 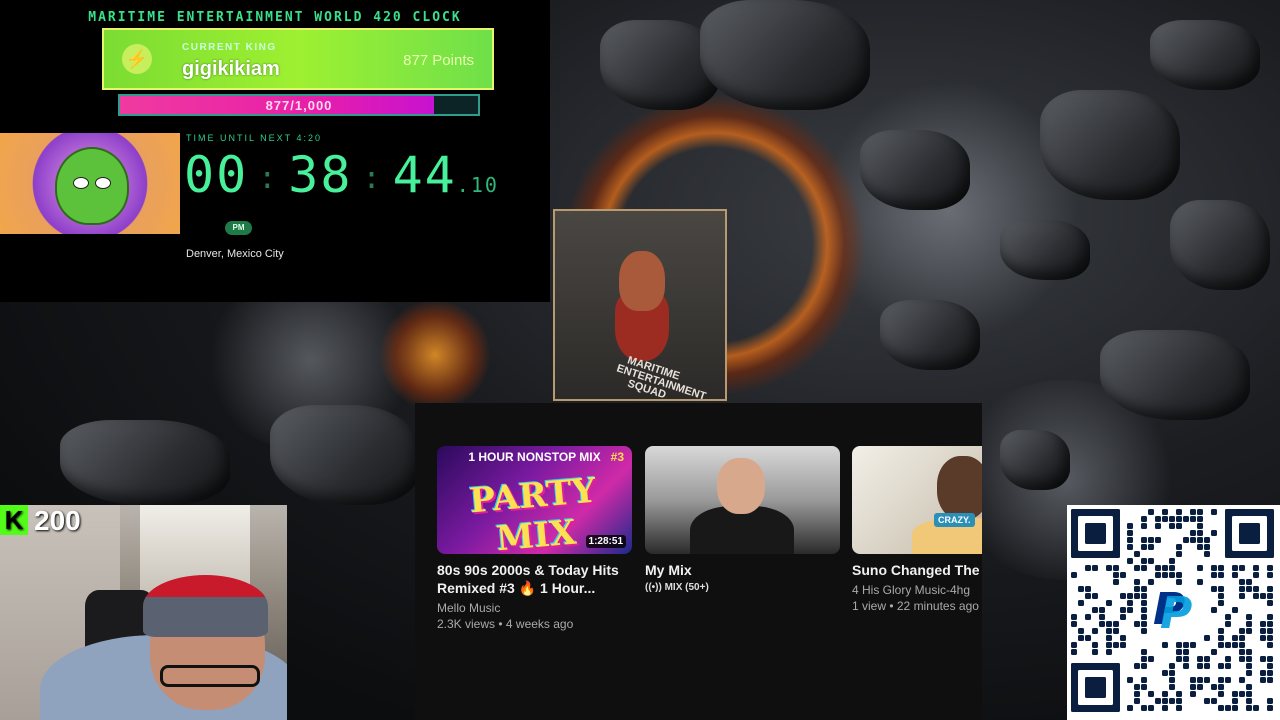 What do you see at coordinates (661, 377) in the screenshot?
I see `poster-text: MARITIME ENTERTAINMENT SQUAD` at bounding box center [661, 377].